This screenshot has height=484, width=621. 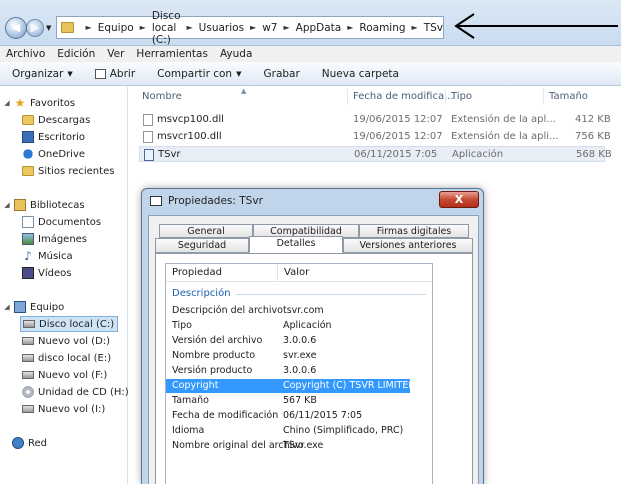 I want to click on open-button: Abrir, so click(x=114, y=74).